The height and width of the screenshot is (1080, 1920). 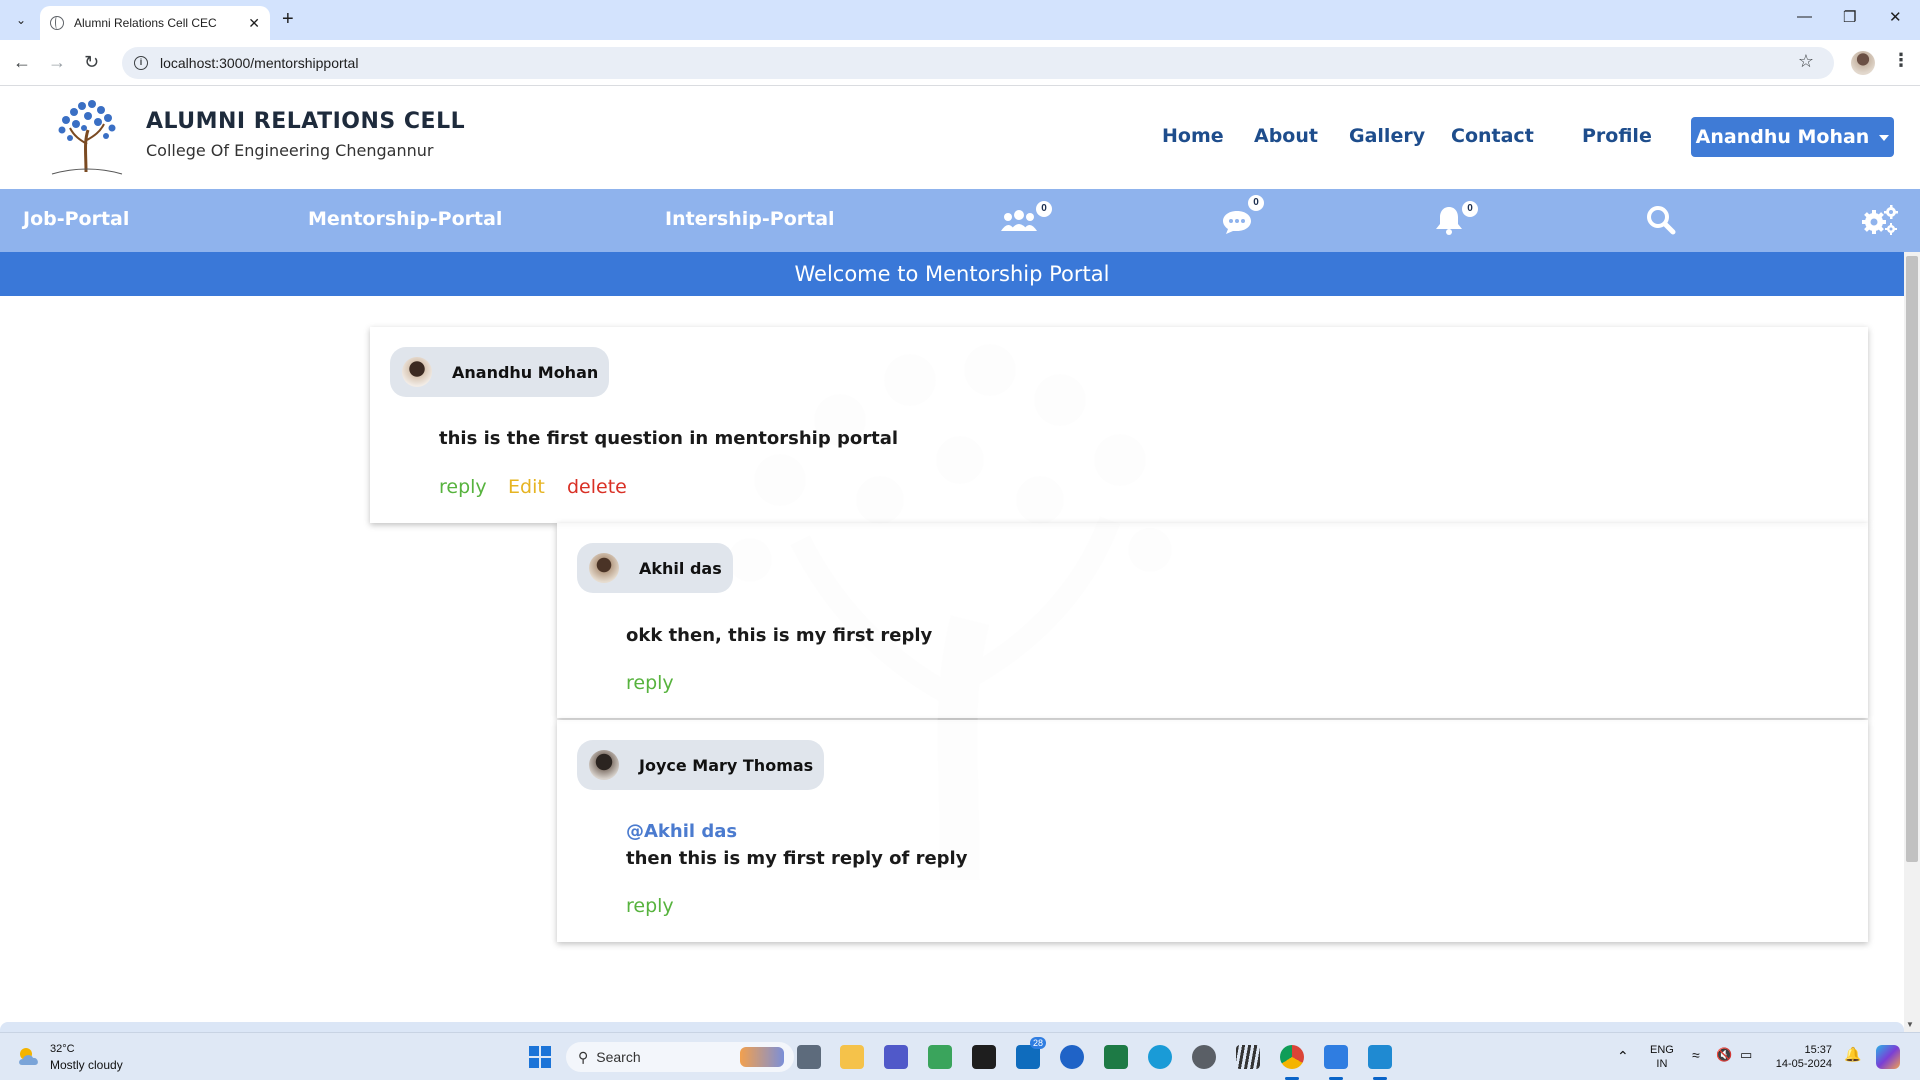 I want to click on notification-bell-icon: 🔔, so click(x=1852, y=1054).